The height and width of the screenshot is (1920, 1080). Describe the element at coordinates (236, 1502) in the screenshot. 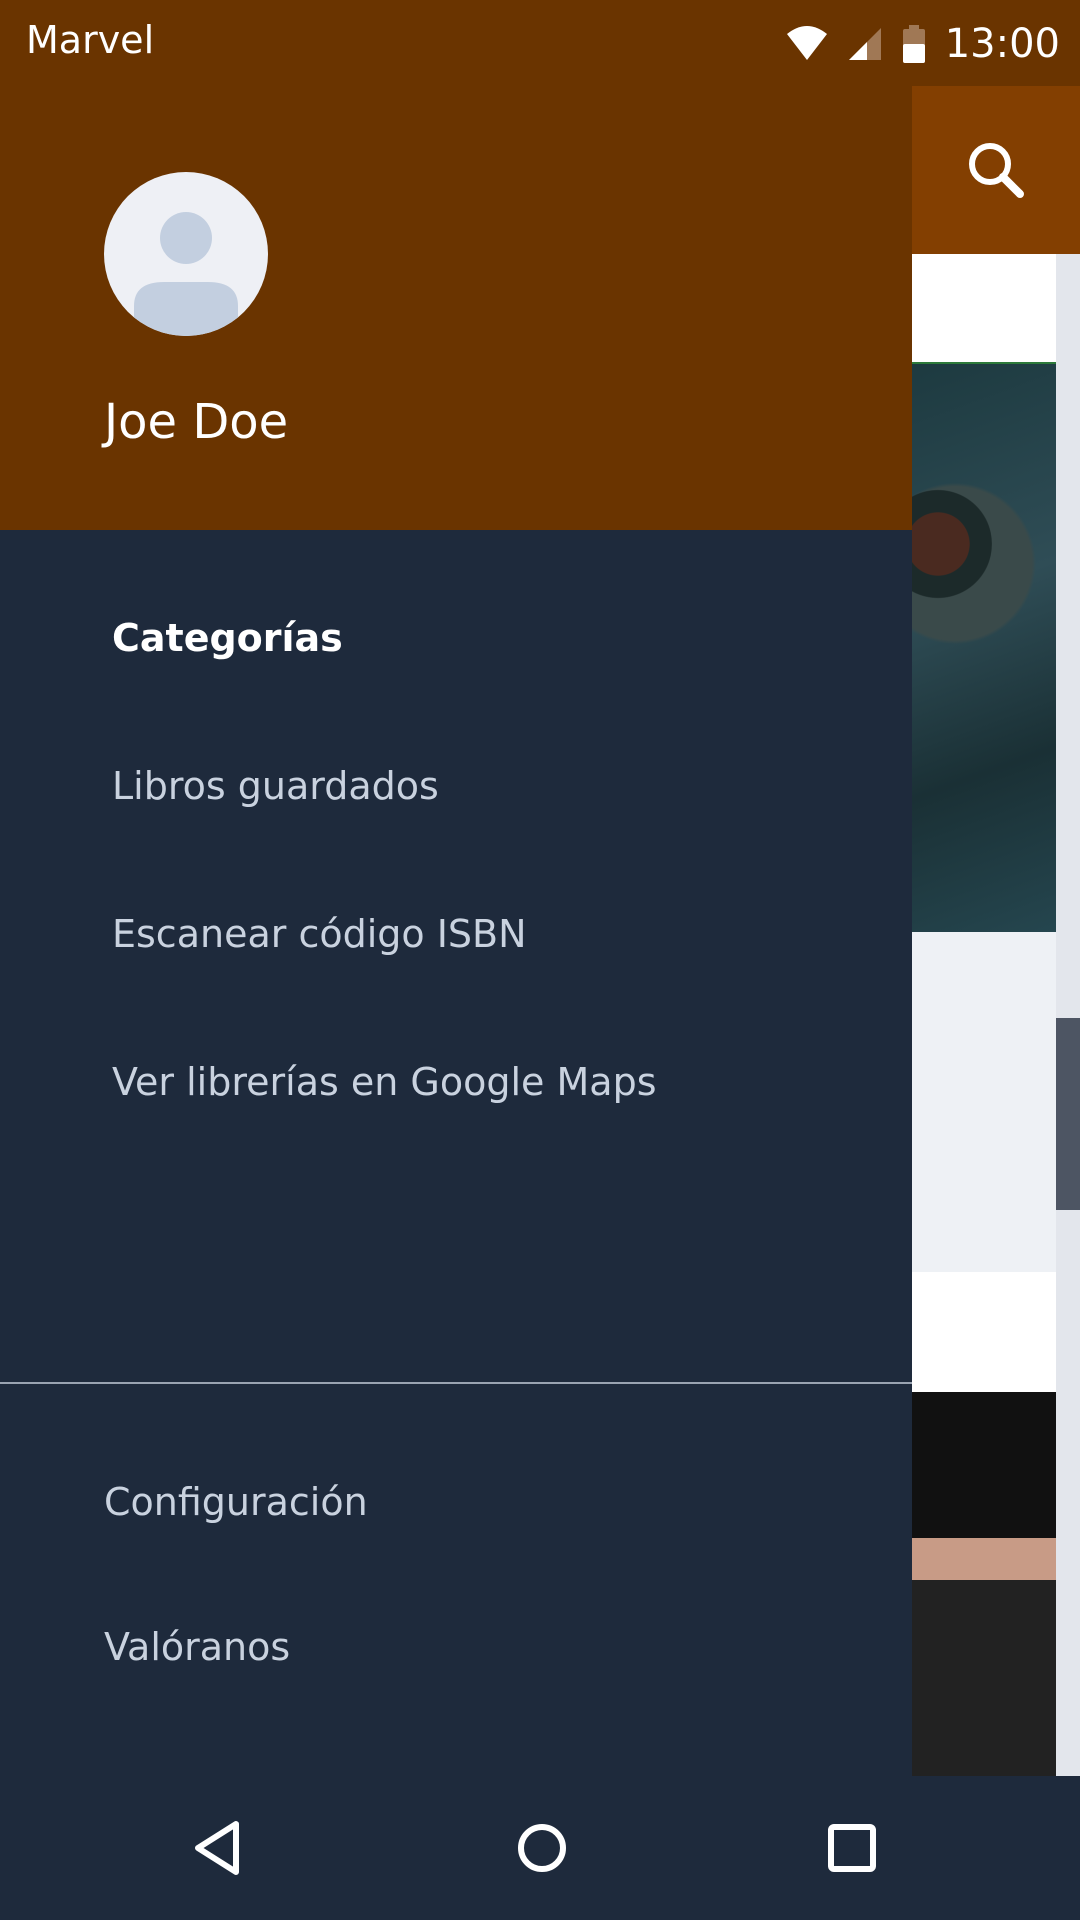

I see `menu-item-configuracion: Configuración` at that location.